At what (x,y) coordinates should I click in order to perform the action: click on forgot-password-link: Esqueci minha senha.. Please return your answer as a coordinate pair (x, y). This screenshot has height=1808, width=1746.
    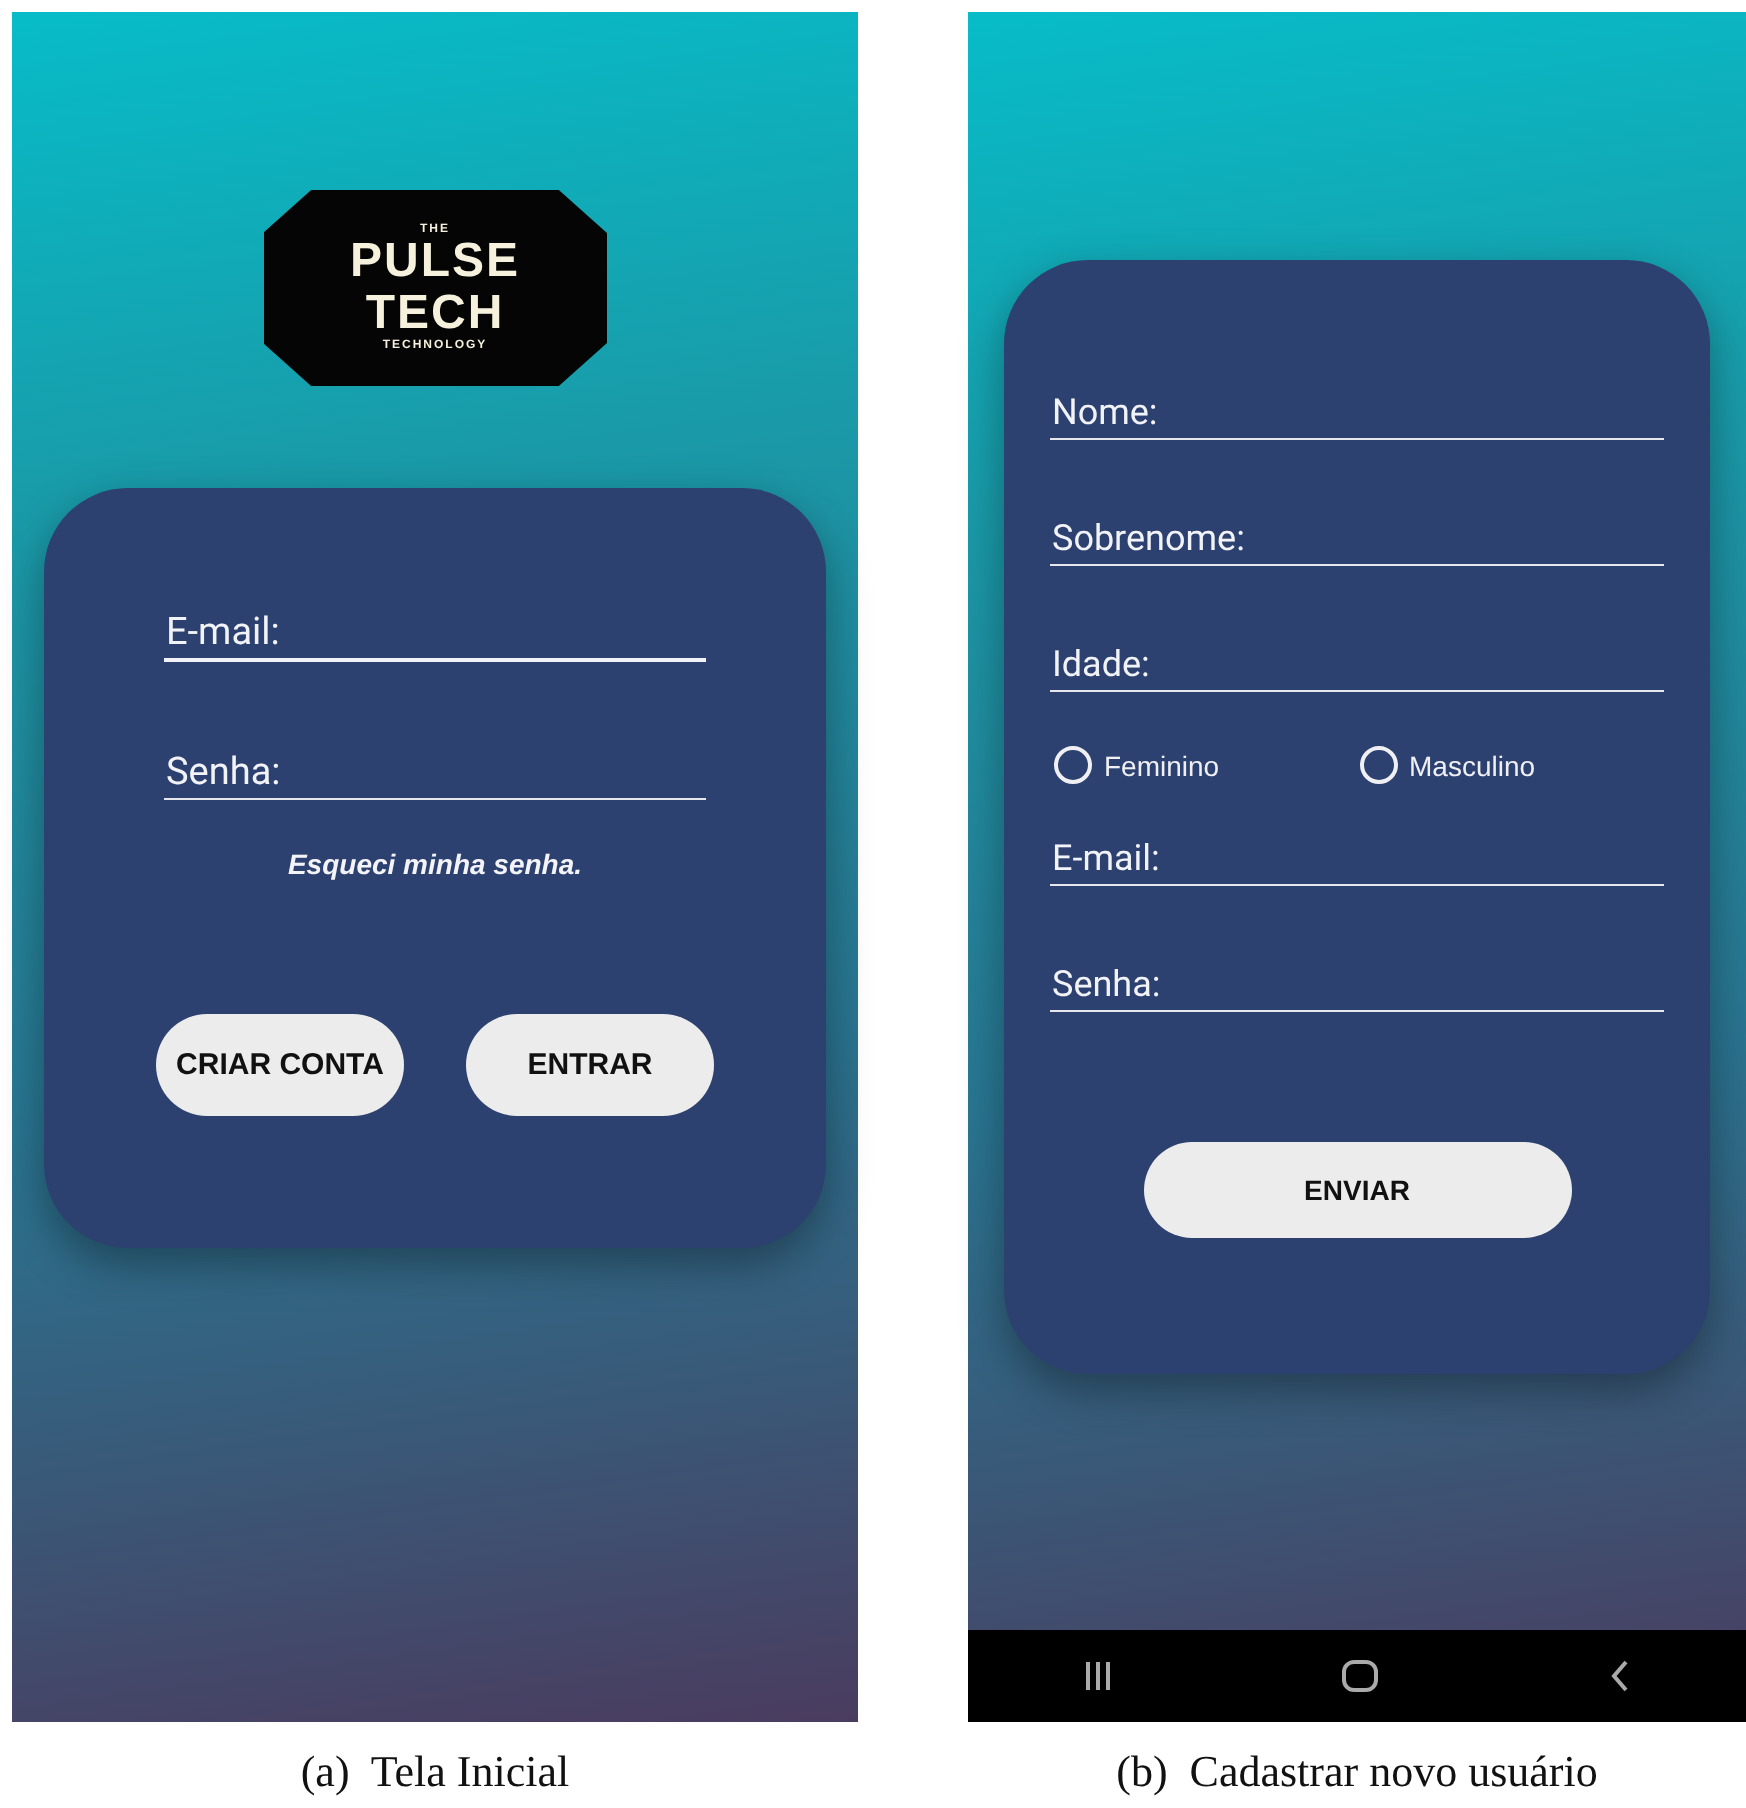
    Looking at the image, I should click on (435, 864).